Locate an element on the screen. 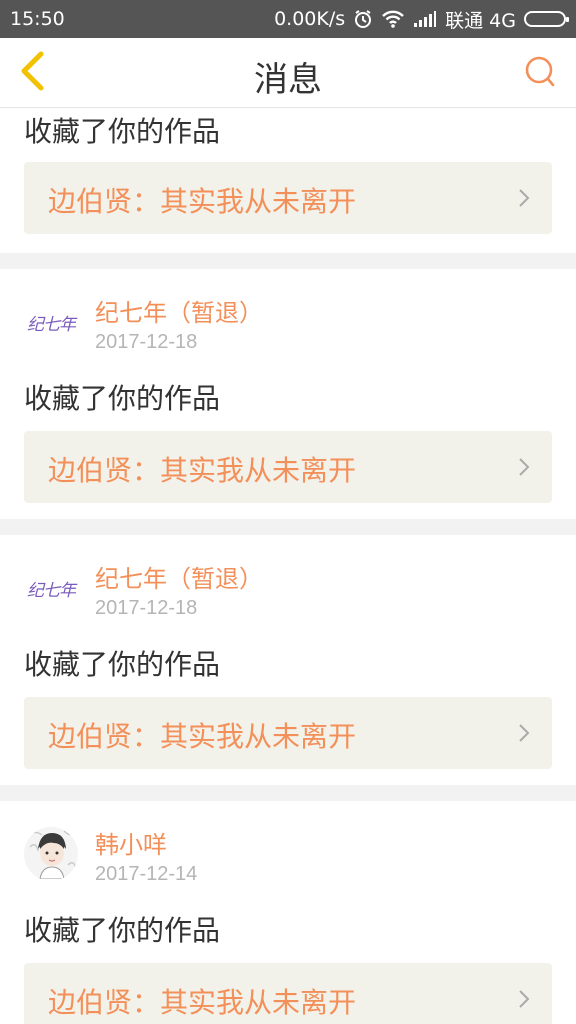  page-title: 消息 is located at coordinates (288, 80).